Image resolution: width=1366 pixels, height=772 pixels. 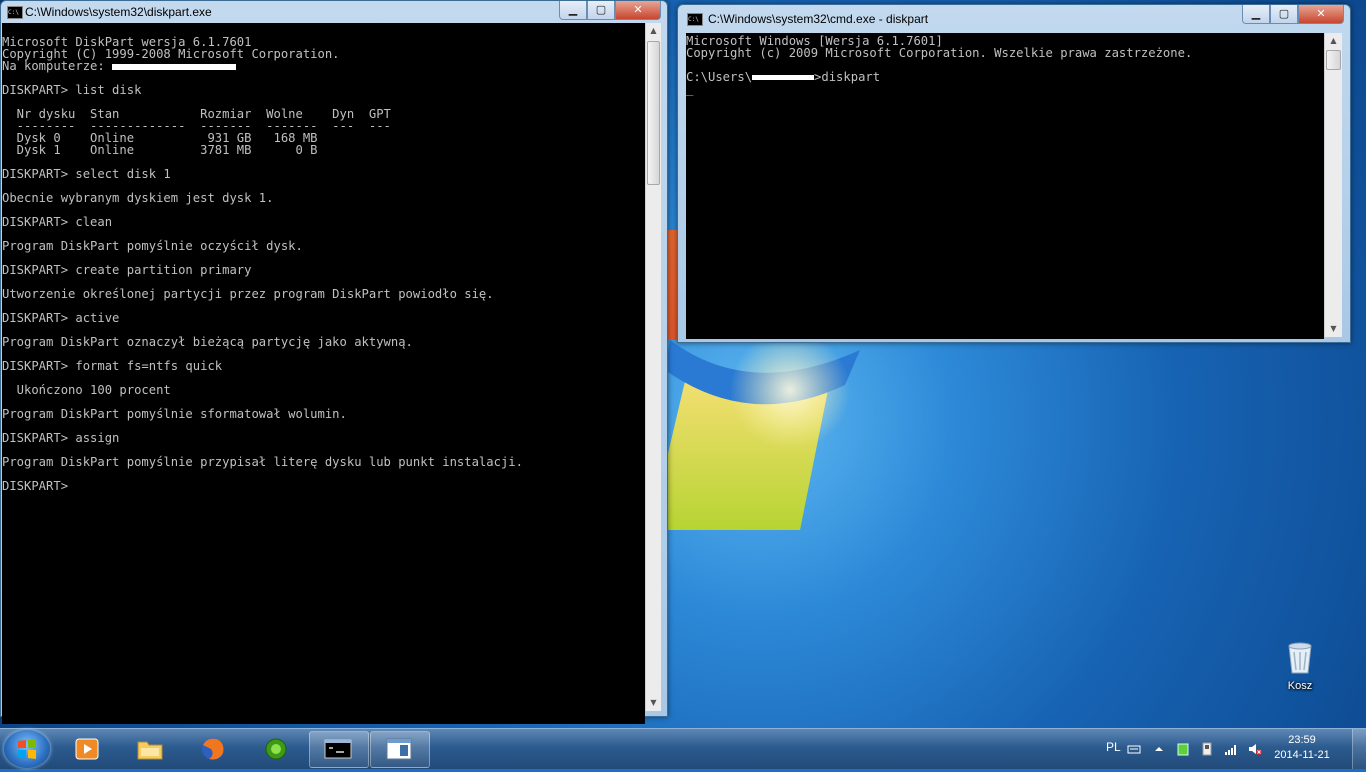 What do you see at coordinates (39, 486) in the screenshot?
I see `console-prompt: DISKPART>` at bounding box center [39, 486].